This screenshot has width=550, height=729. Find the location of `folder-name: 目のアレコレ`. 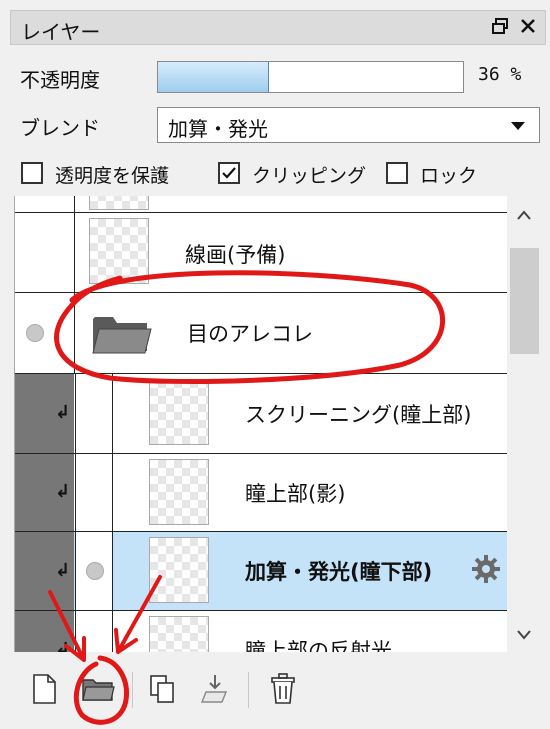

folder-name: 目のアレコレ is located at coordinates (250, 334).